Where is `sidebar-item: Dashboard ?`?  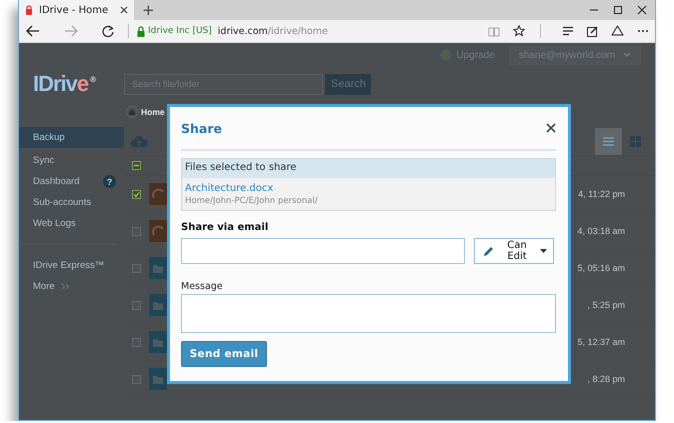
sidebar-item: Dashboard ? is located at coordinates (71, 181).